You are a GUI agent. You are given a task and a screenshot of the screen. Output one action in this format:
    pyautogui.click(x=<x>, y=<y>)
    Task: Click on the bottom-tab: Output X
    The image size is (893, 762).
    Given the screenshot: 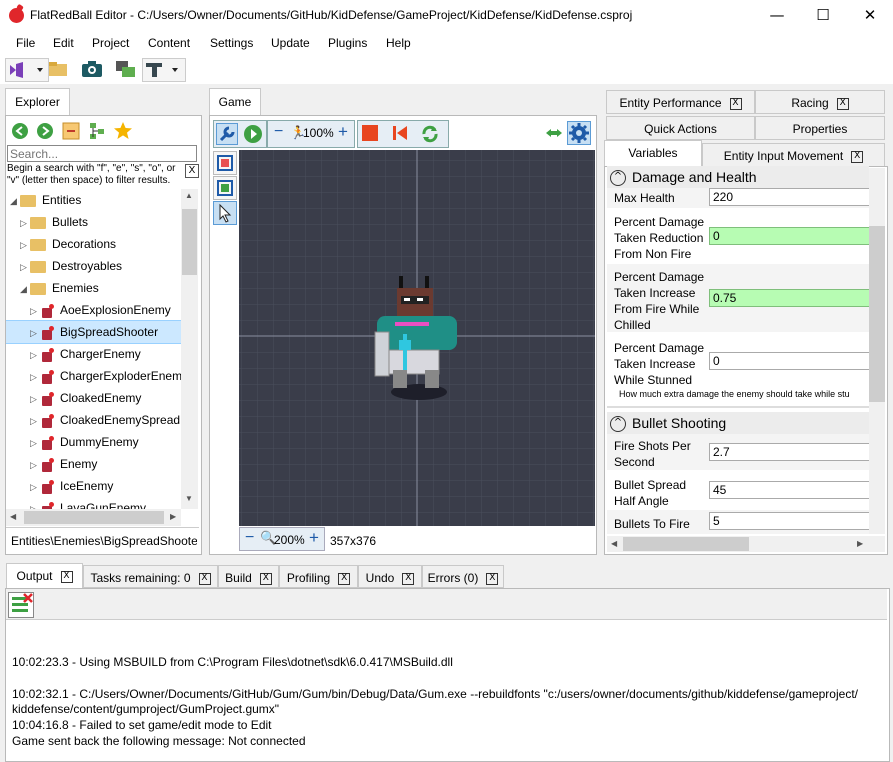 What is the action you would take?
    pyautogui.click(x=44, y=576)
    